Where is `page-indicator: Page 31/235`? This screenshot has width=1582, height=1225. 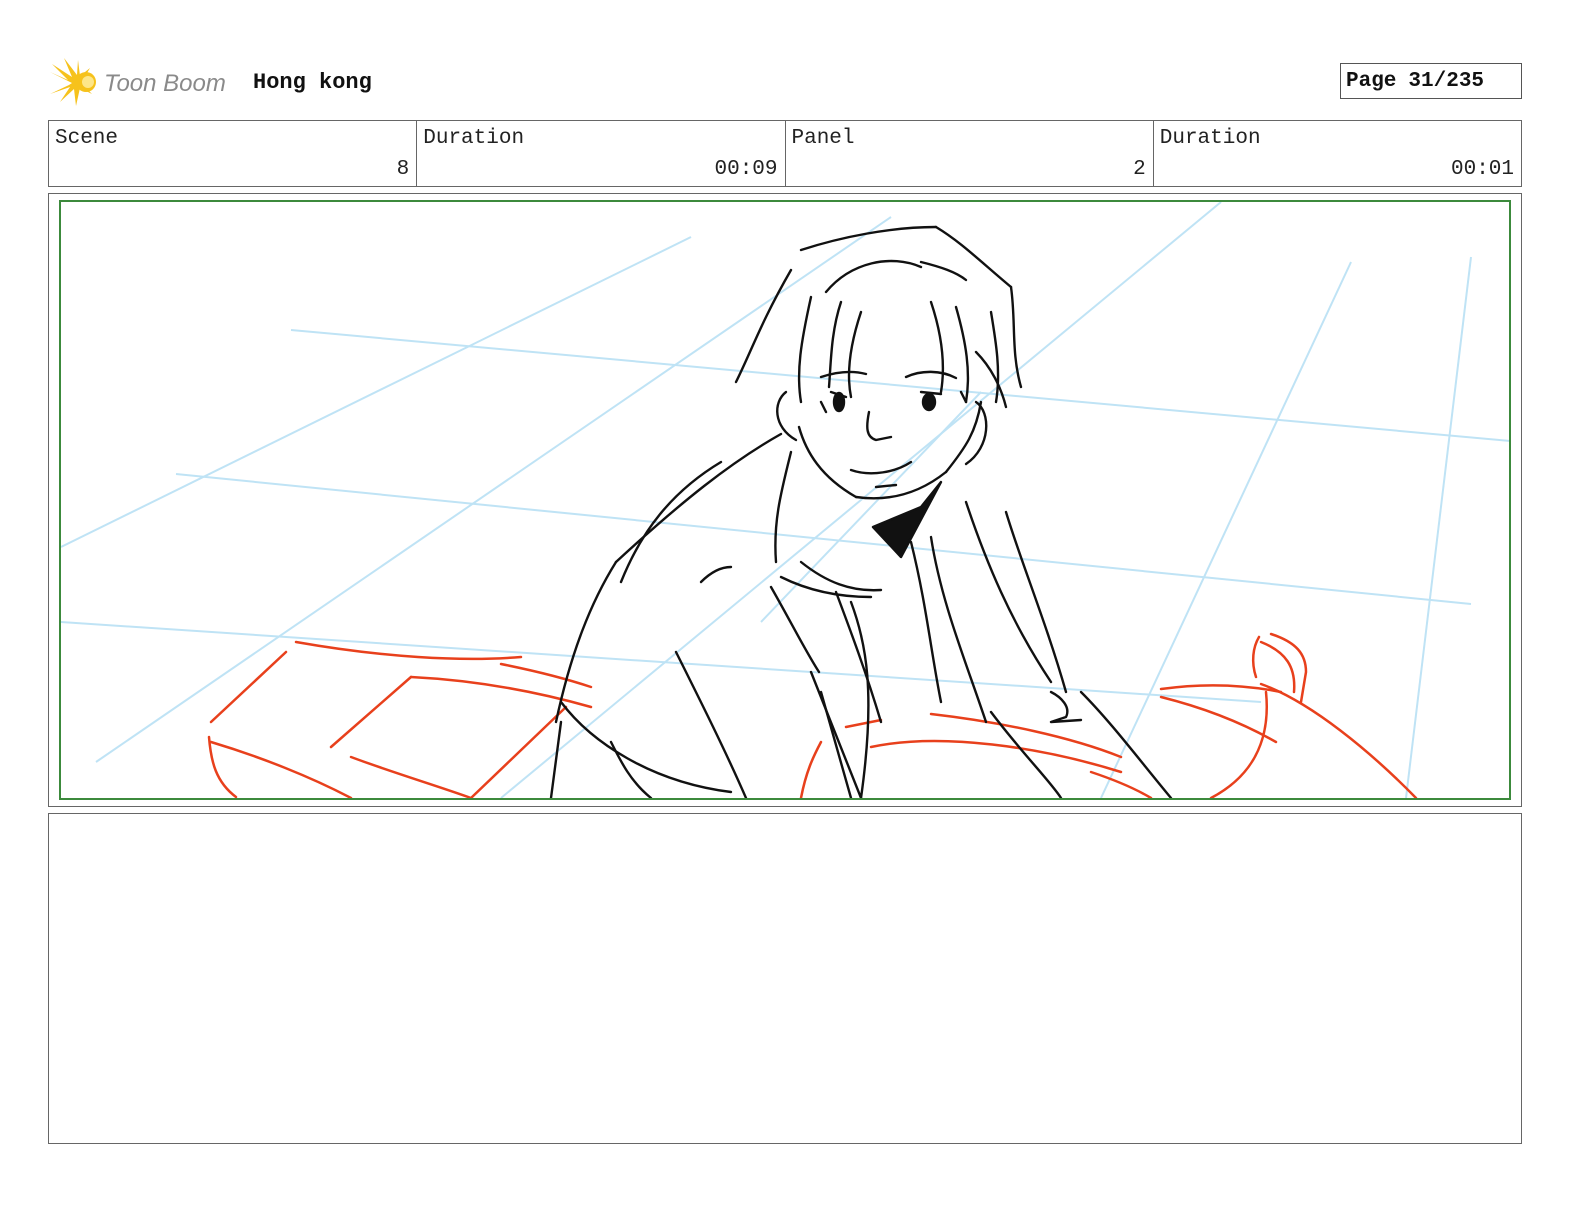 page-indicator: Page 31/235 is located at coordinates (1431, 81).